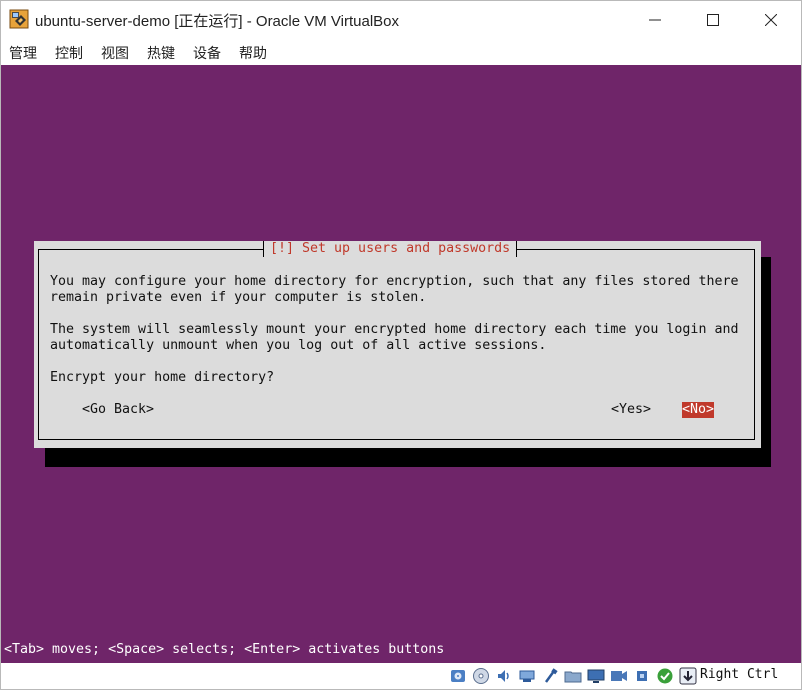 This screenshot has height=690, width=802. What do you see at coordinates (401, 51) in the screenshot?
I see `menu-bar: 管理 控制 视图 热键 设备 帮助` at bounding box center [401, 51].